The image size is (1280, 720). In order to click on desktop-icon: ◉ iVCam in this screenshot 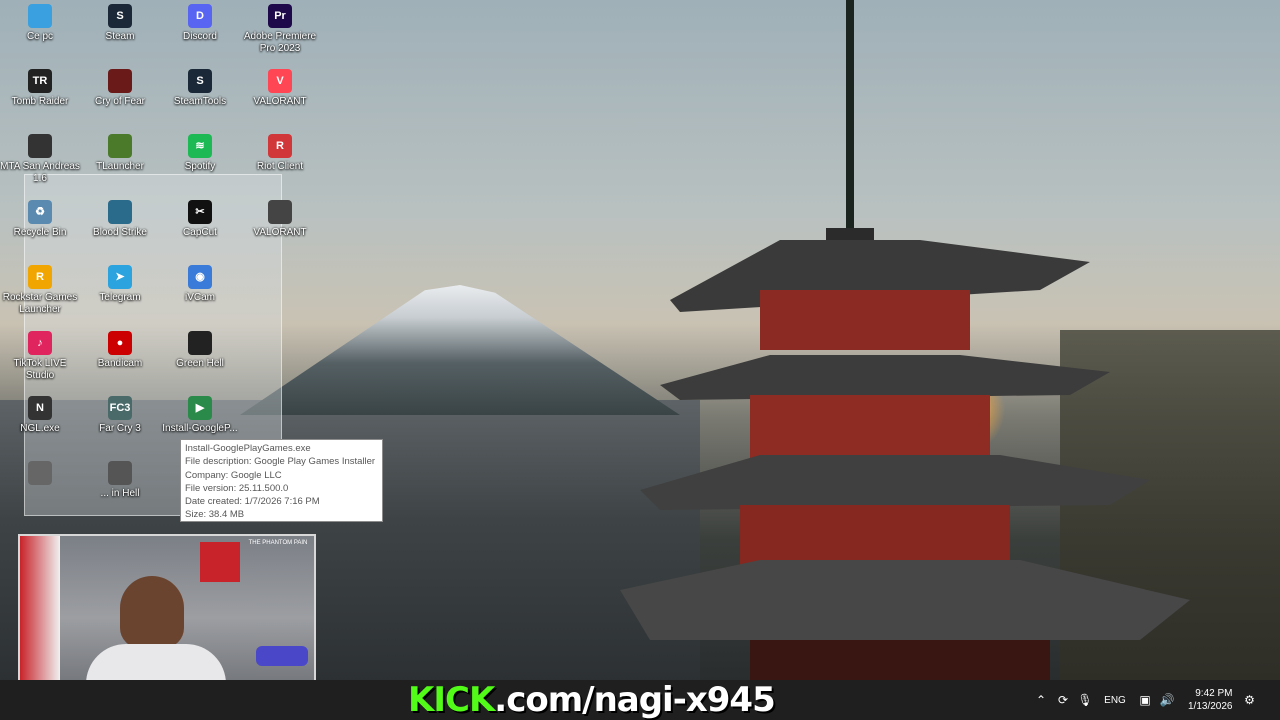, I will do `click(200, 282)`.